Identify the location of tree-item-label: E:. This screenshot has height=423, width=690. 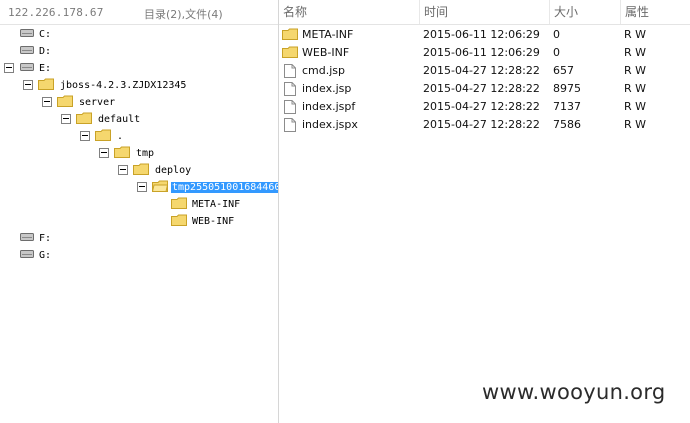
(45, 68).